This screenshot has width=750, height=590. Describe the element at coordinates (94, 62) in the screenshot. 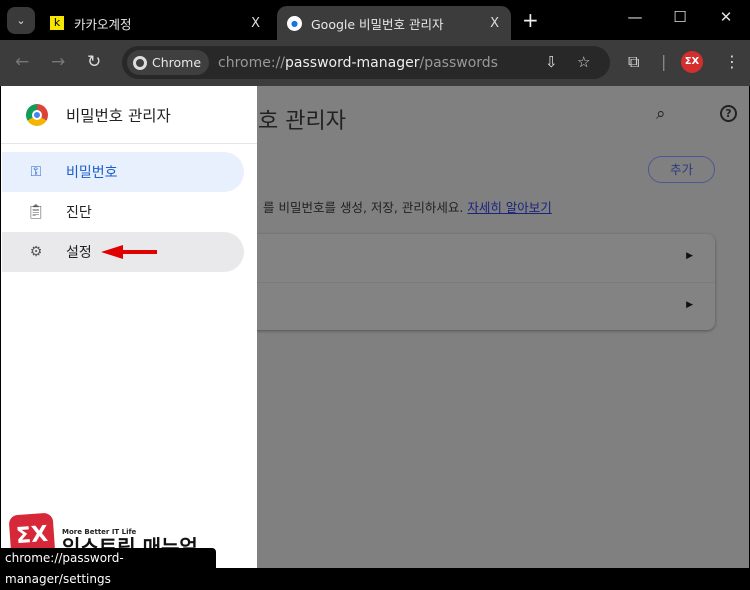

I see `reload-button: ↻` at that location.